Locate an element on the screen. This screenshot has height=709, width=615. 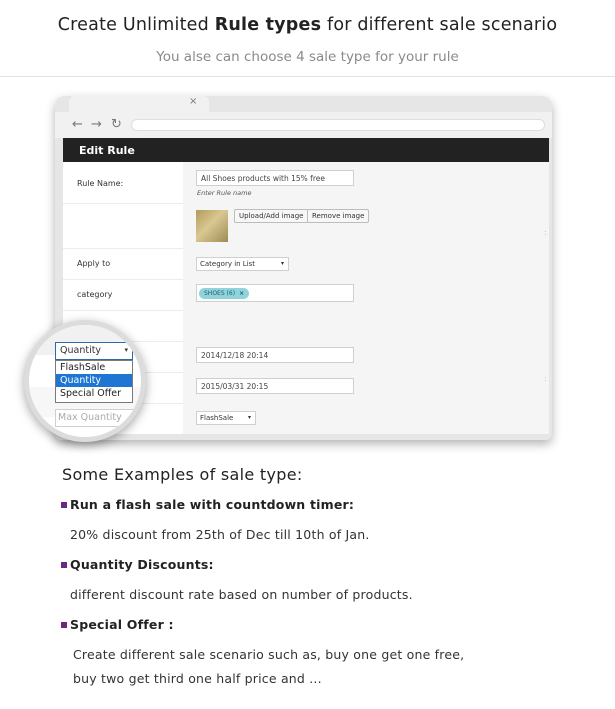
sale-type-select: FlashSale ▾ is located at coordinates (226, 418).